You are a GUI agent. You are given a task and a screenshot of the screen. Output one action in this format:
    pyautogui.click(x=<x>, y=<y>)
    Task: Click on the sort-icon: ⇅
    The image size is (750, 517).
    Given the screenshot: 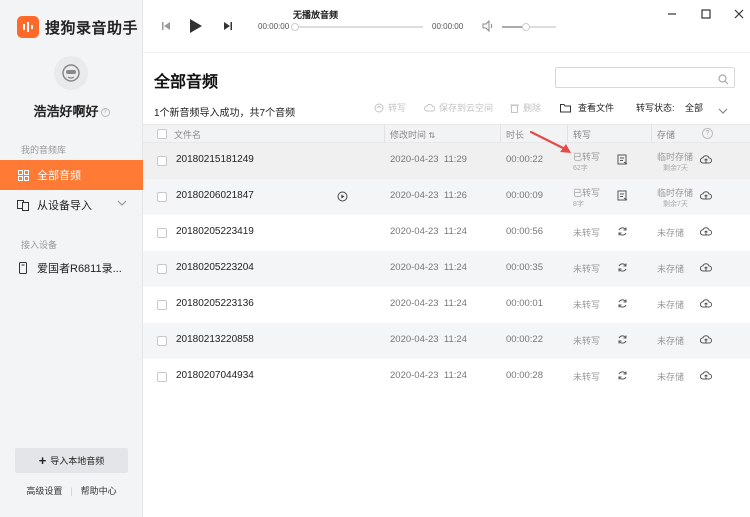 What is the action you would take?
    pyautogui.click(x=432, y=135)
    